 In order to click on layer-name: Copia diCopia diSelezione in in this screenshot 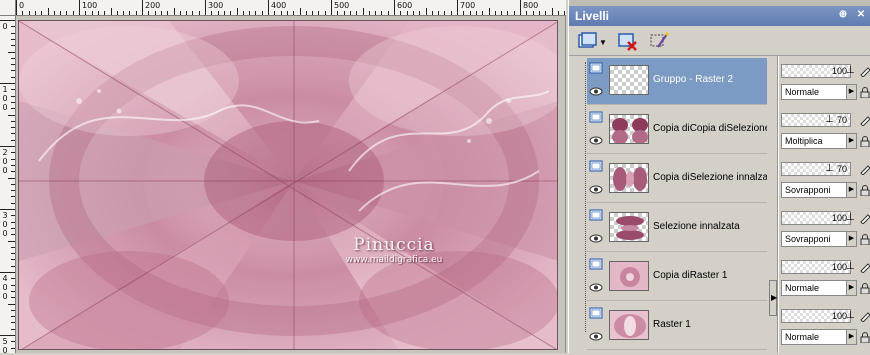, I will do `click(710, 128)`.